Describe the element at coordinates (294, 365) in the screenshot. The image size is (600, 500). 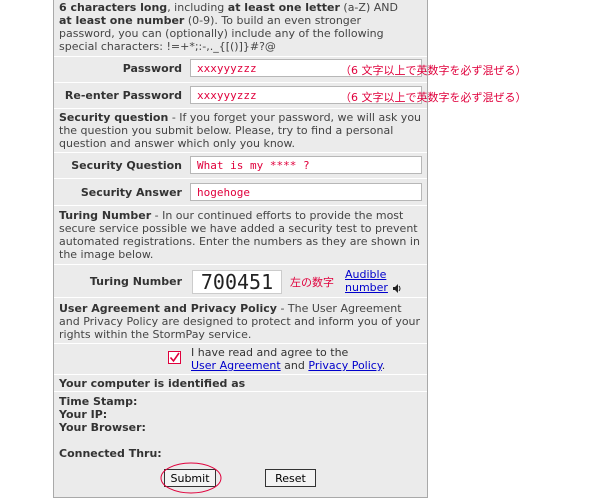
I see `and-text: and` at that location.